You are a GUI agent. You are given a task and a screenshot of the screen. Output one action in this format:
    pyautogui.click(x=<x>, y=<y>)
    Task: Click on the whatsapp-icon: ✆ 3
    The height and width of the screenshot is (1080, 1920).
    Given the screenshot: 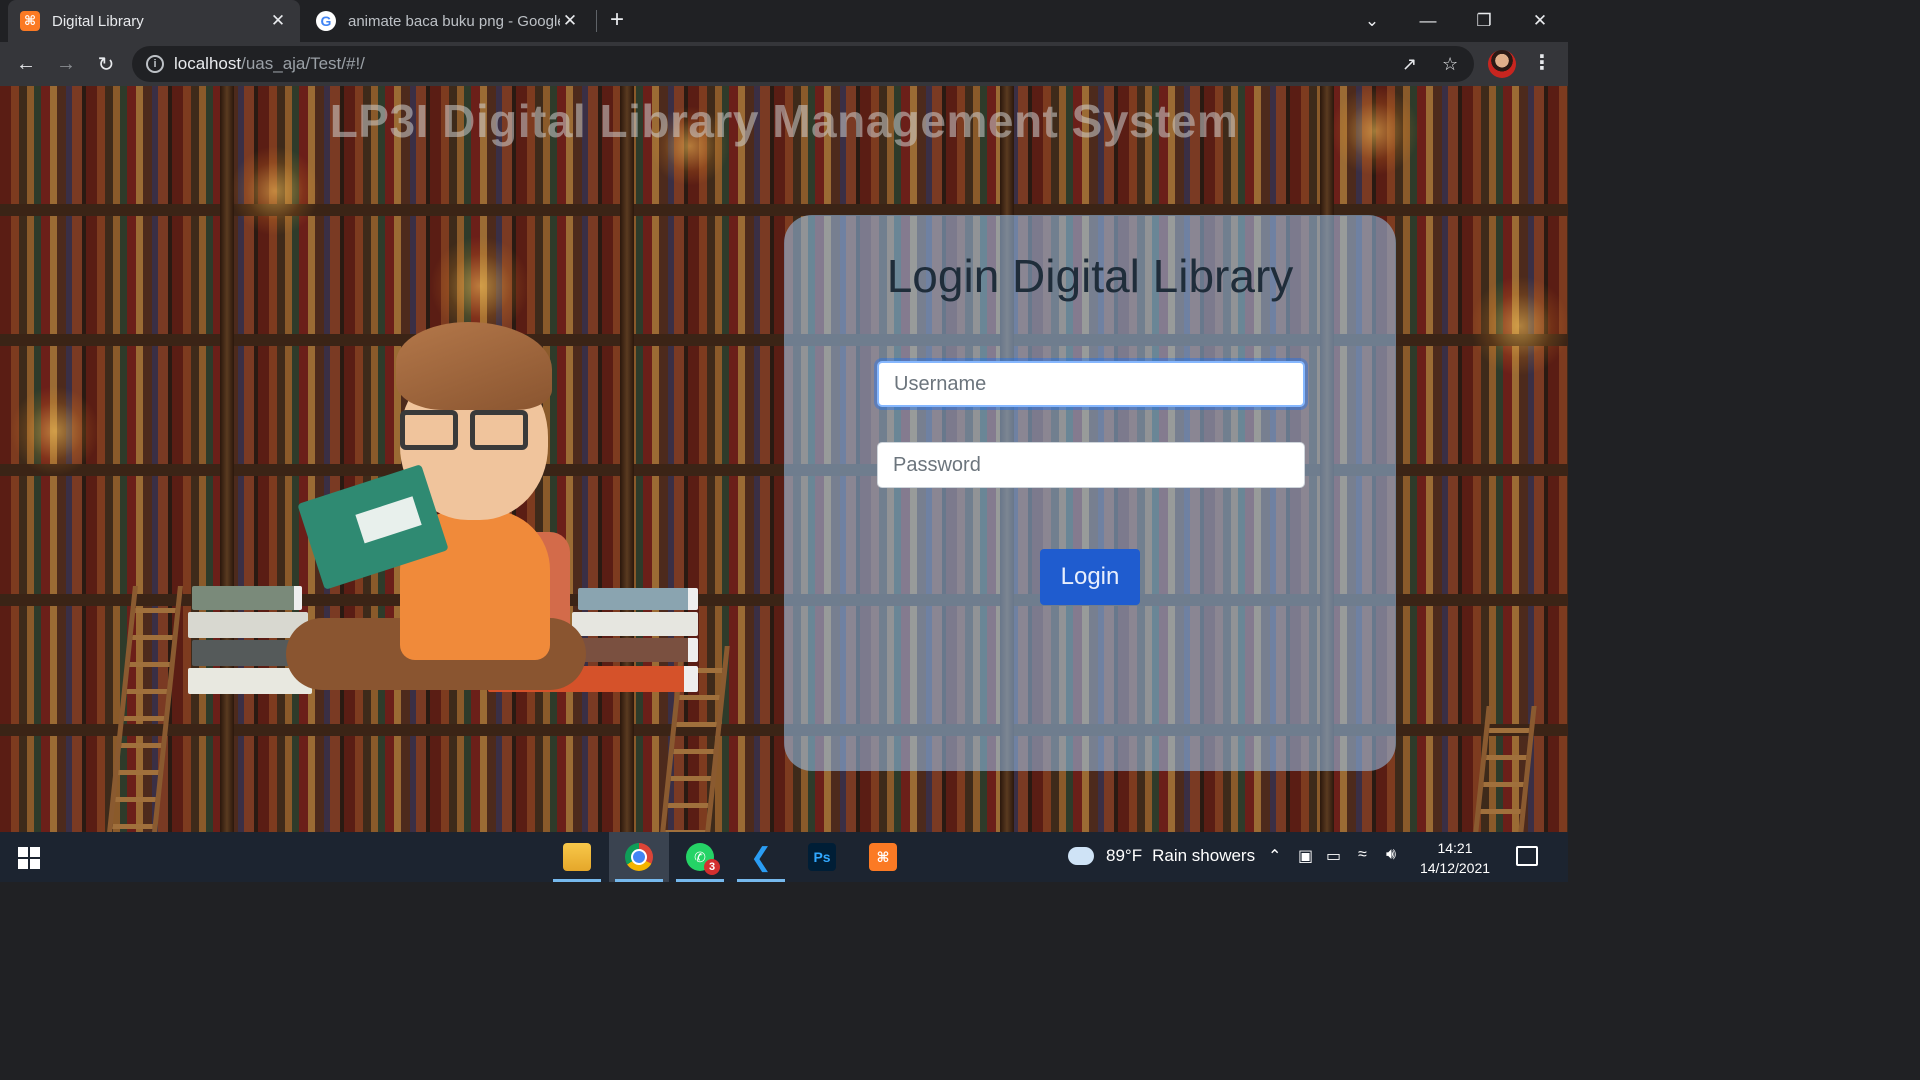 What is the action you would take?
    pyautogui.click(x=703, y=859)
    